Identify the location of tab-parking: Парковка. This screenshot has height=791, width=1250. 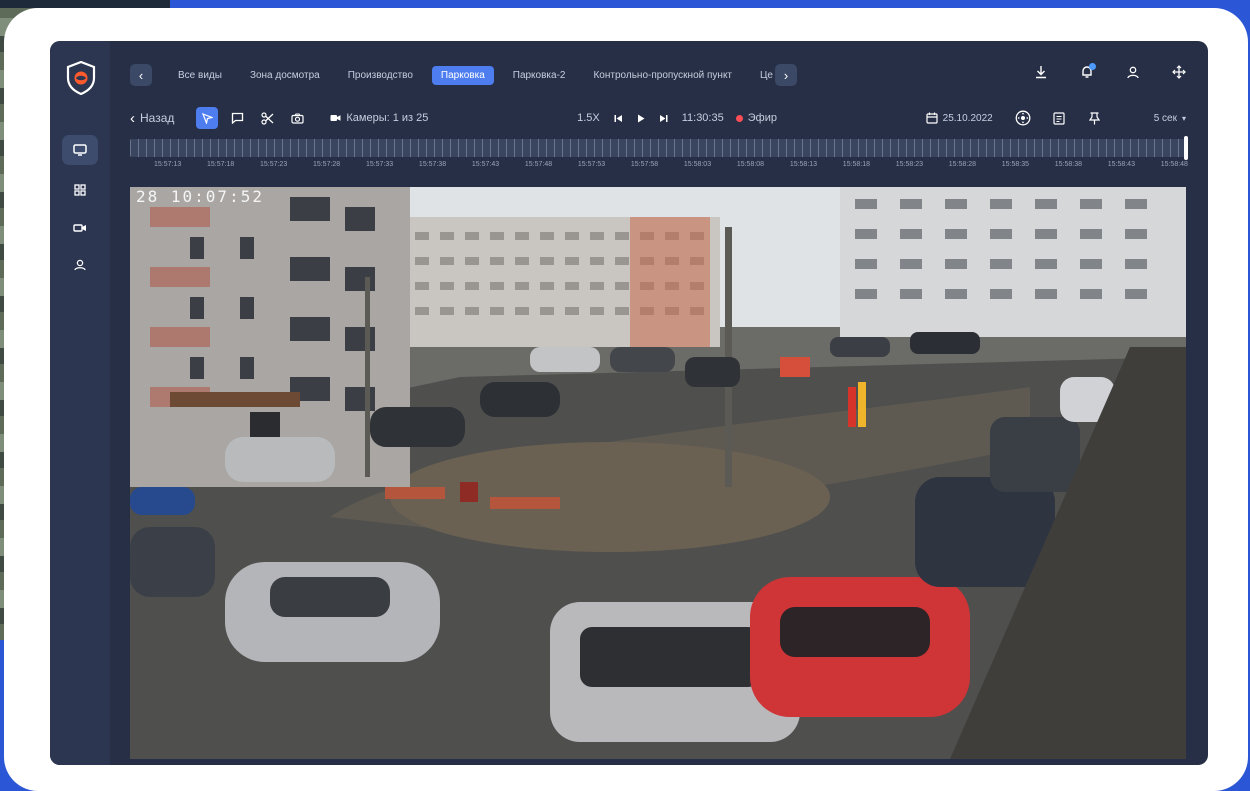
(462, 75).